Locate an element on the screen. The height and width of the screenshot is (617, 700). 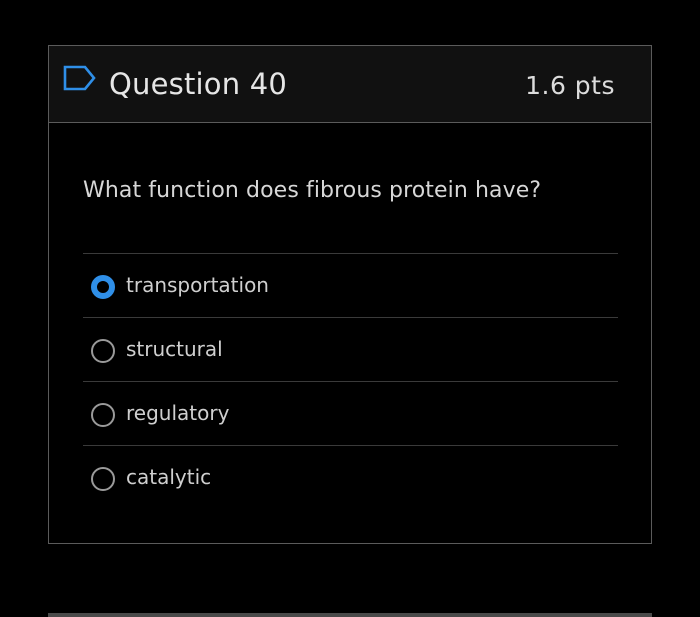
radio-button-checked is located at coordinates (103, 287).